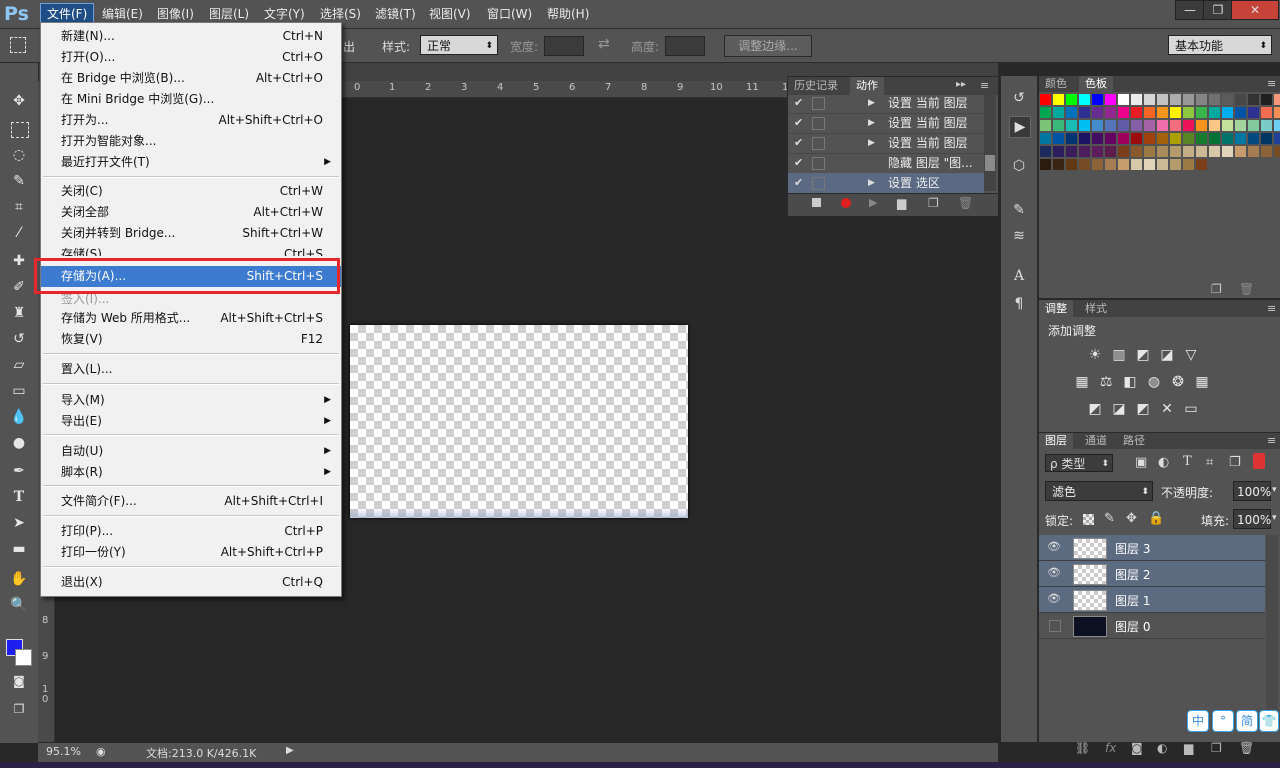 This screenshot has height=768, width=1280. I want to click on record-icon, so click(846, 203).